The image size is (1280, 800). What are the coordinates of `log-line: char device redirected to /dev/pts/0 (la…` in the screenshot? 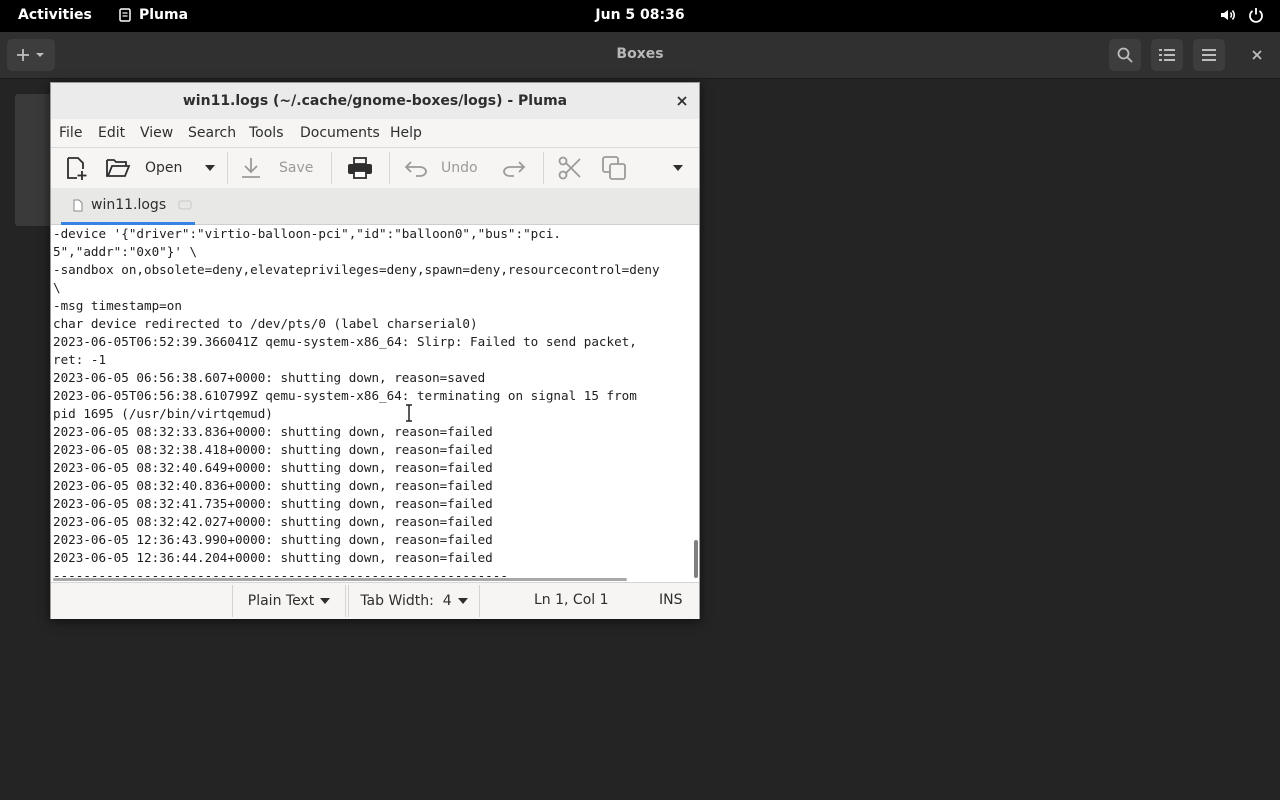 It's located at (265, 323).